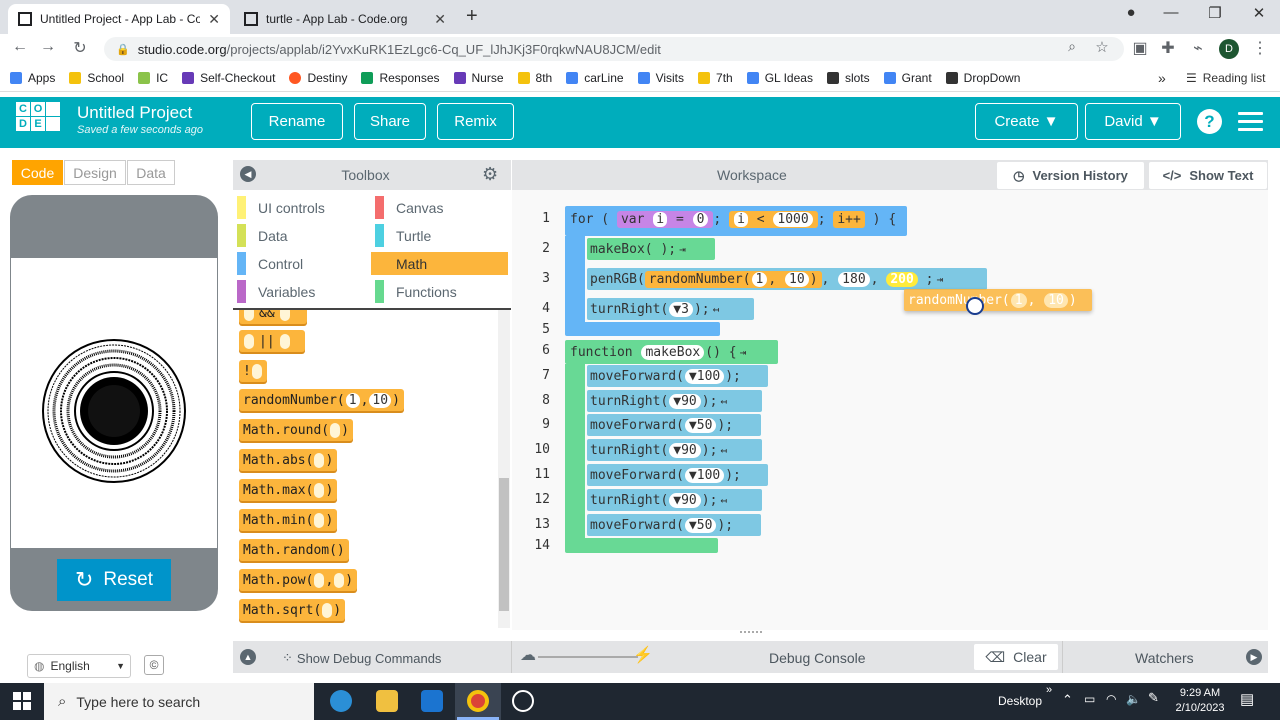  Describe the element at coordinates (288, 460) in the screenshot. I see `math-abs-block: Math.abs()` at that location.